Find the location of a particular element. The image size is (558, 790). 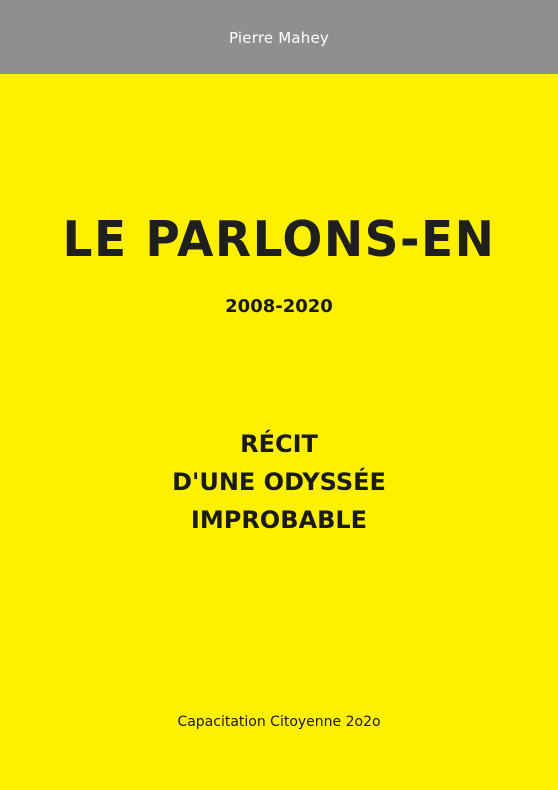

subtitle-line: RÉCIT is located at coordinates (279, 444).